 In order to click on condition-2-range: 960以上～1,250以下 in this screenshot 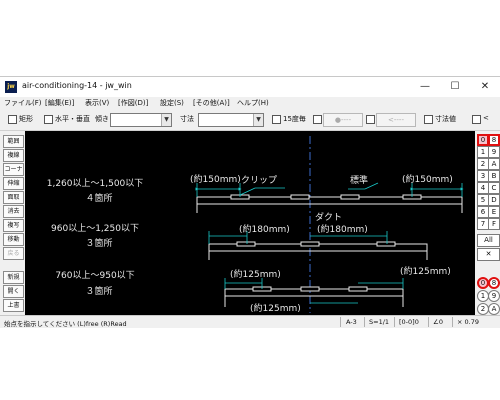, I will do `click(95, 228)`.